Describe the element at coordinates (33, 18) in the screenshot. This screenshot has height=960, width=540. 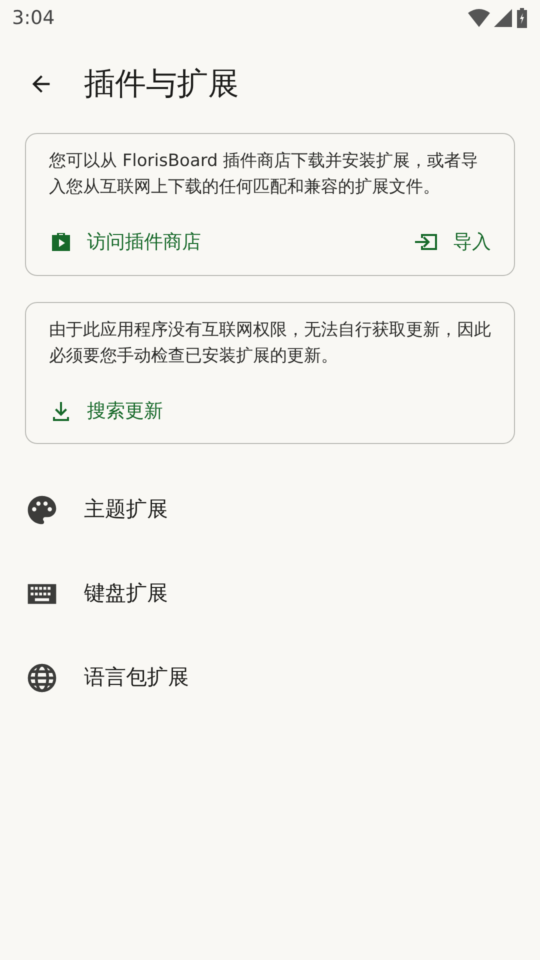
I see `status-time: 3:04` at that location.